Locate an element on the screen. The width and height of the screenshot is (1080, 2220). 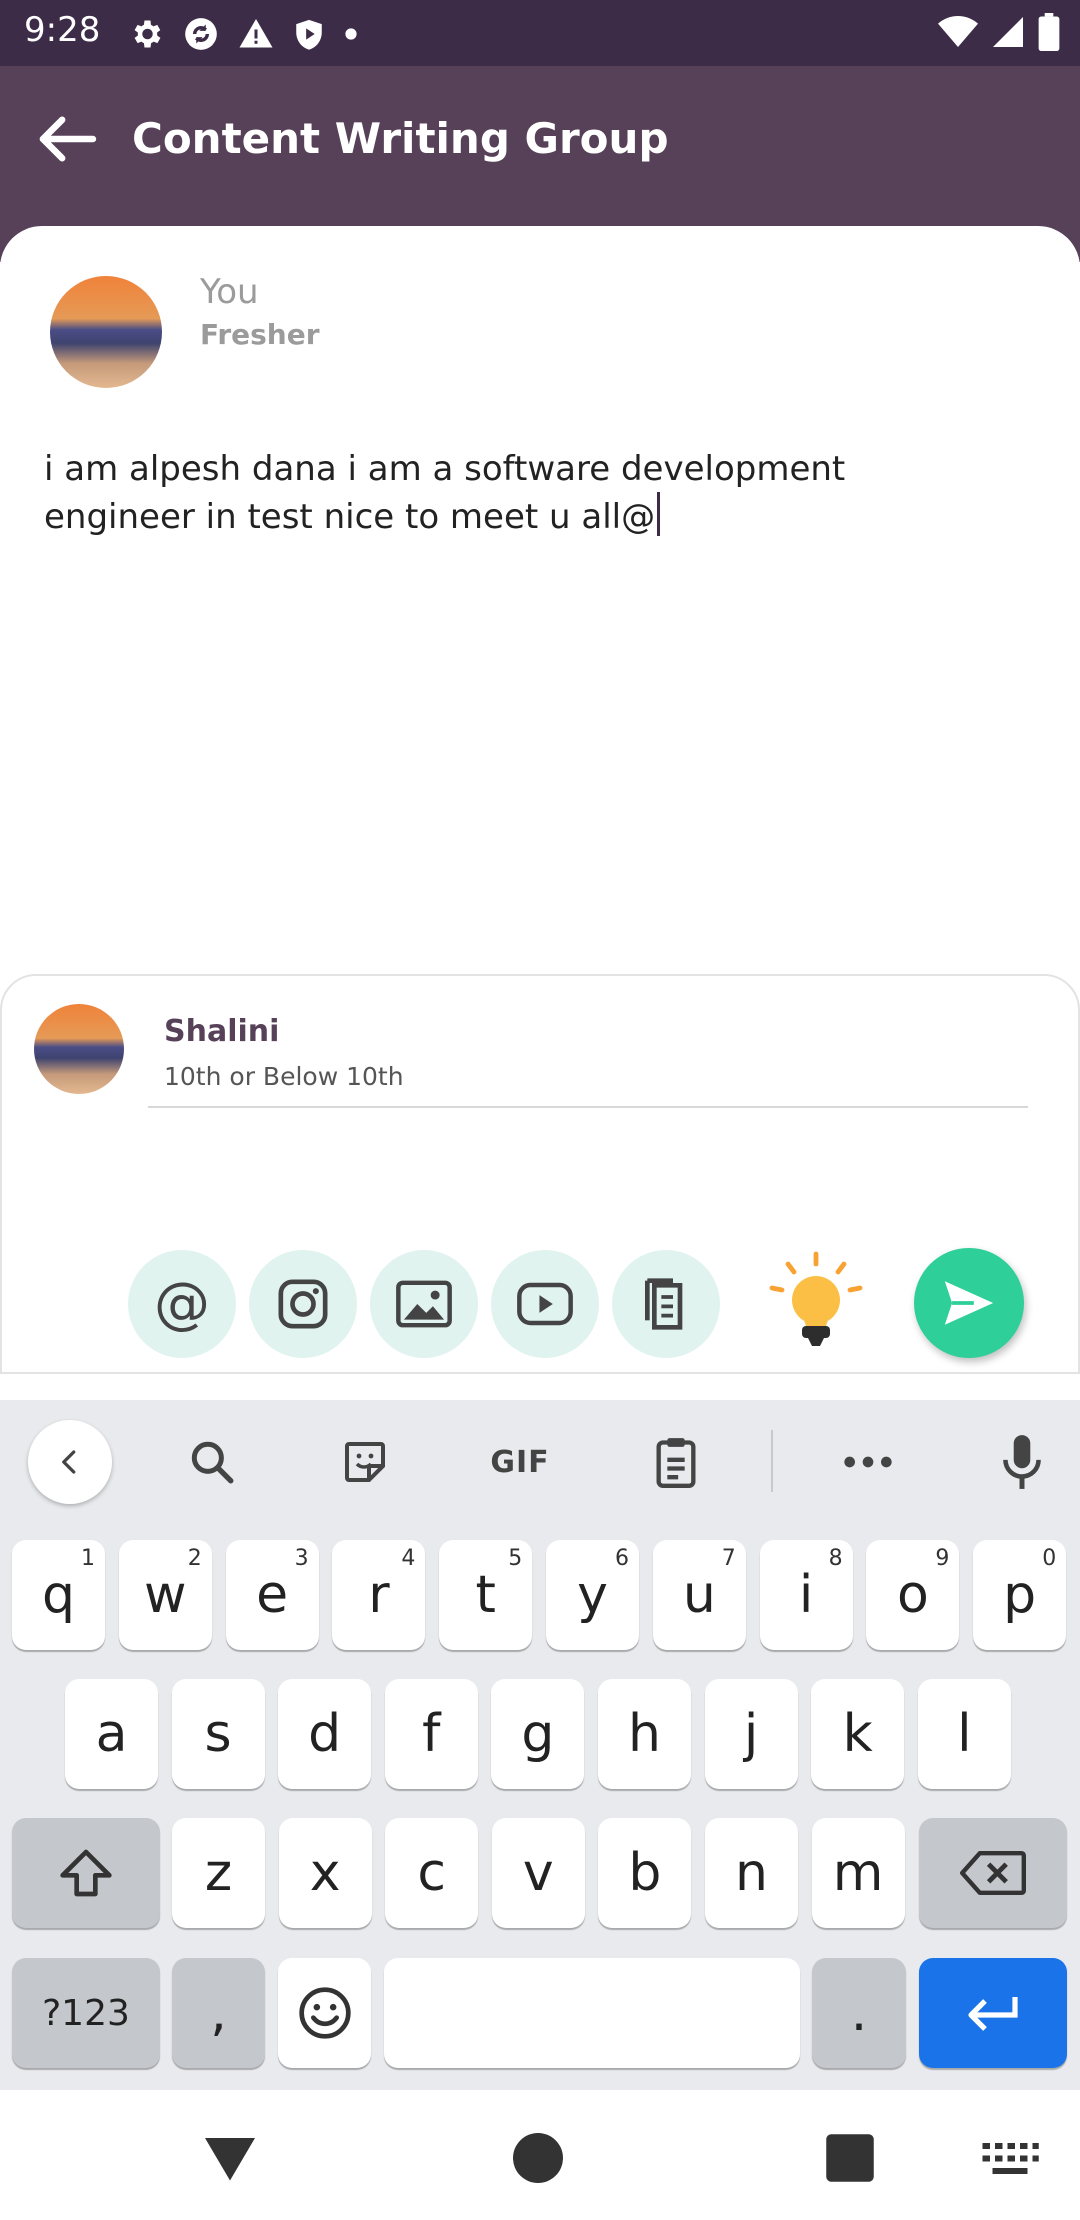
key-label: q is located at coordinates (58, 1595).